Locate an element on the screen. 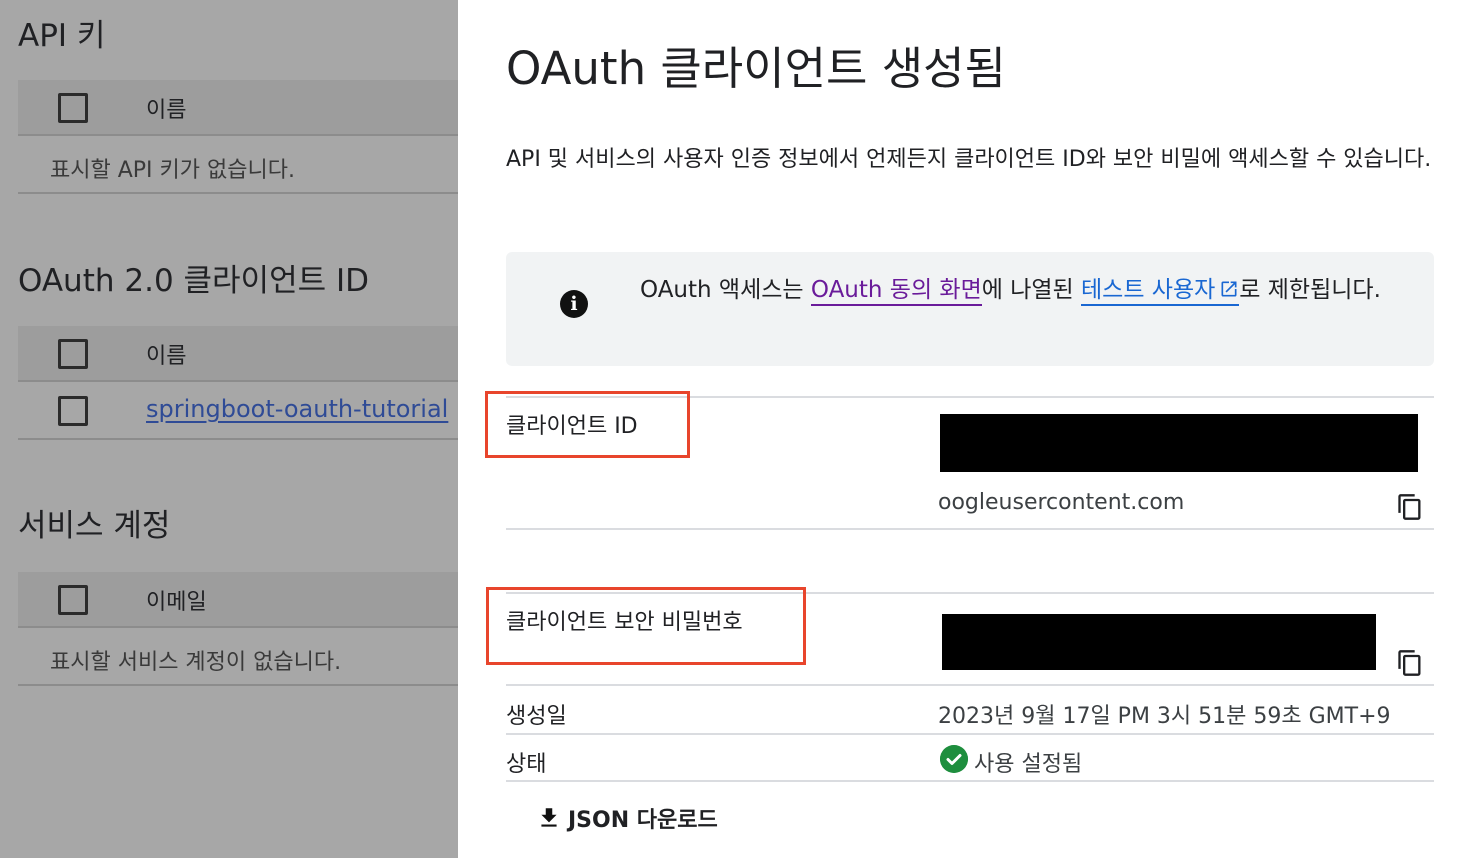  client-secret-highlight is located at coordinates (646, 626).